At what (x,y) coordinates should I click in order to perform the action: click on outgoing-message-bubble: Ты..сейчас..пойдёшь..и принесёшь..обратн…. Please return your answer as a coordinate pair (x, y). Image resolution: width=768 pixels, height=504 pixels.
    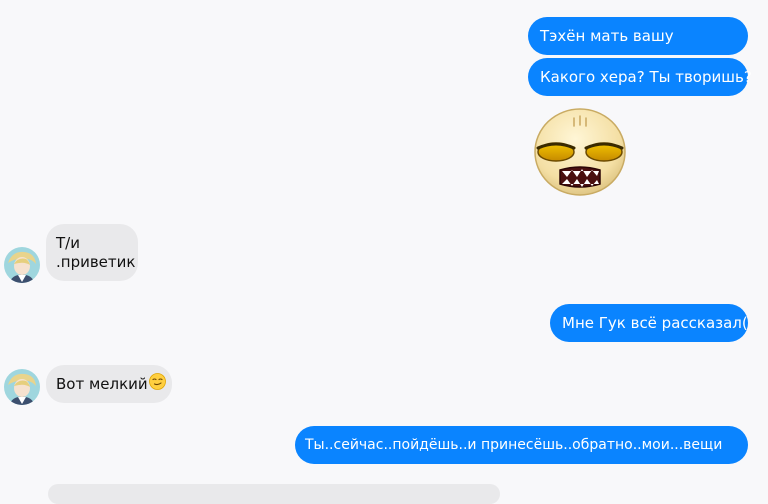
    Looking at the image, I should click on (521, 445).